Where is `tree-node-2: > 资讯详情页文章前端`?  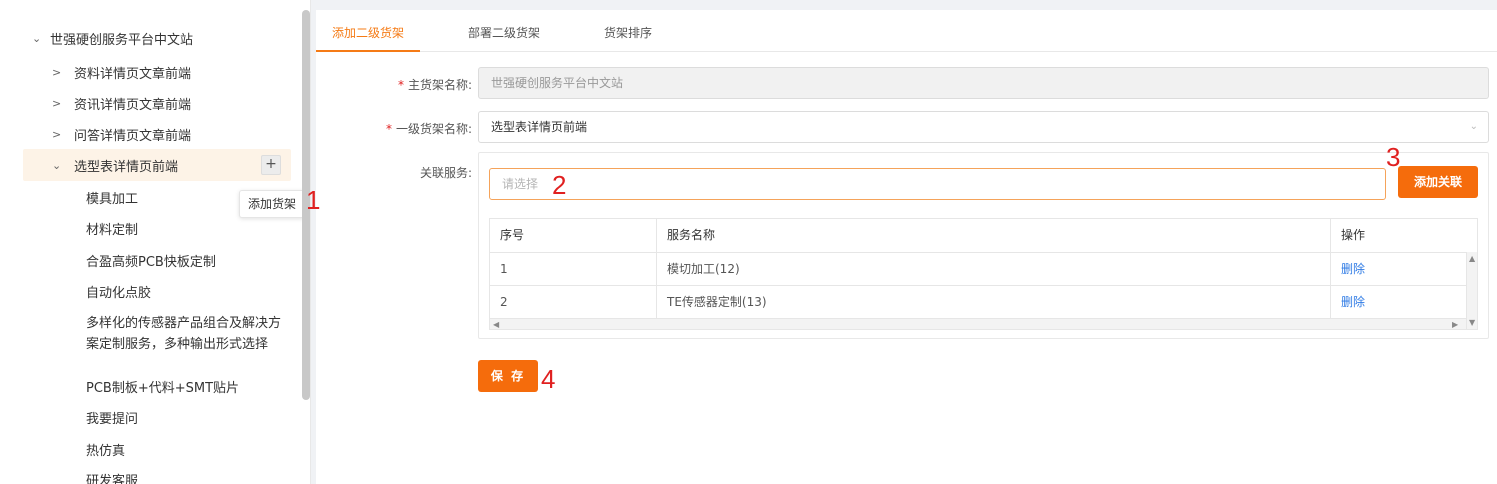 tree-node-2: > 资讯详情页文章前端 is located at coordinates (121, 103).